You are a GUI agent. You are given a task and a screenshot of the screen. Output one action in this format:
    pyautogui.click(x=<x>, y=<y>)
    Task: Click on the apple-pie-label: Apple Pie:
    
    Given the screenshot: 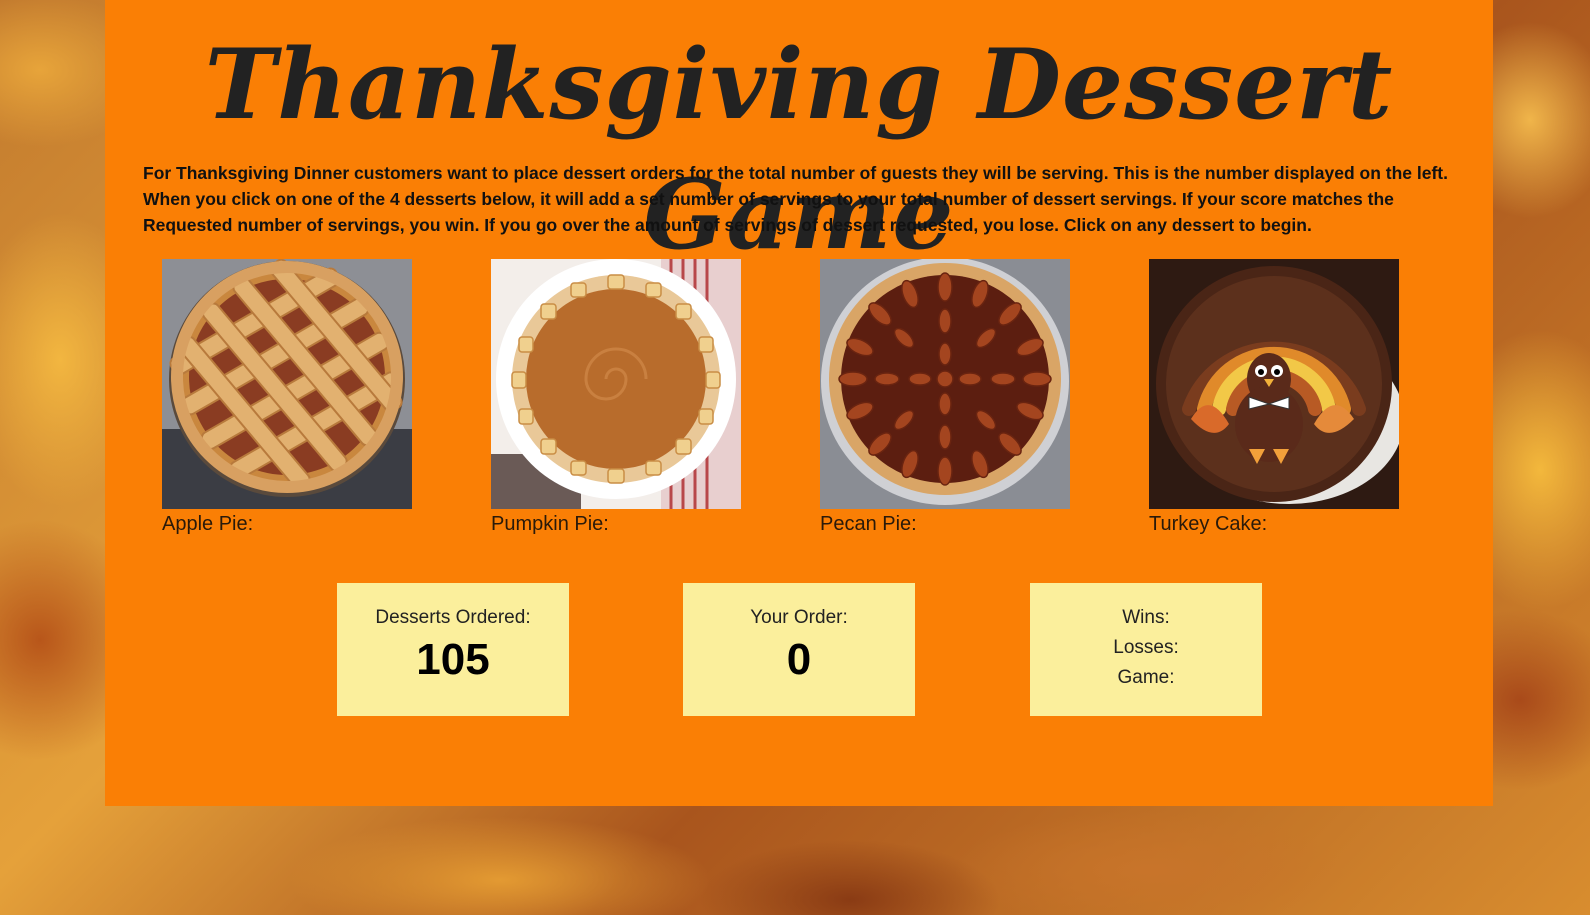 What is the action you would take?
    pyautogui.click(x=208, y=524)
    